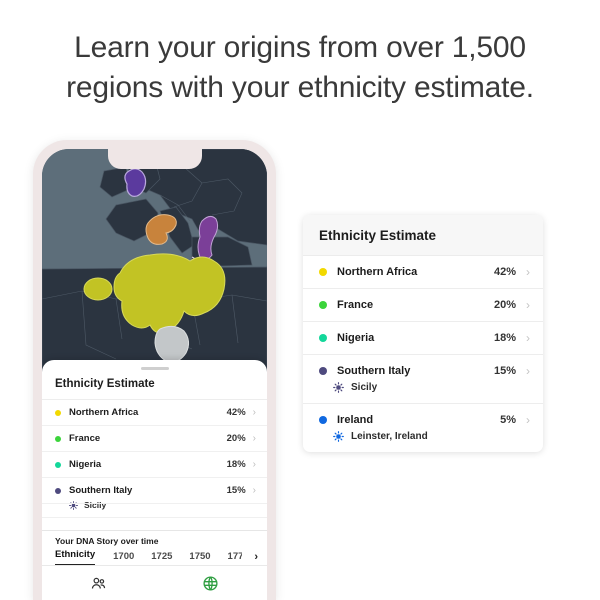  I want to click on sub-region-row: Leinster, Ireland, so click(423, 441).